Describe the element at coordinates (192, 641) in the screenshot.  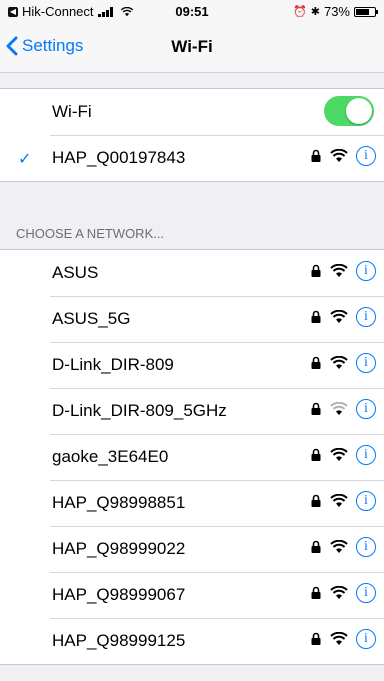
I see `network-row: HAP_Q98999125 i` at that location.